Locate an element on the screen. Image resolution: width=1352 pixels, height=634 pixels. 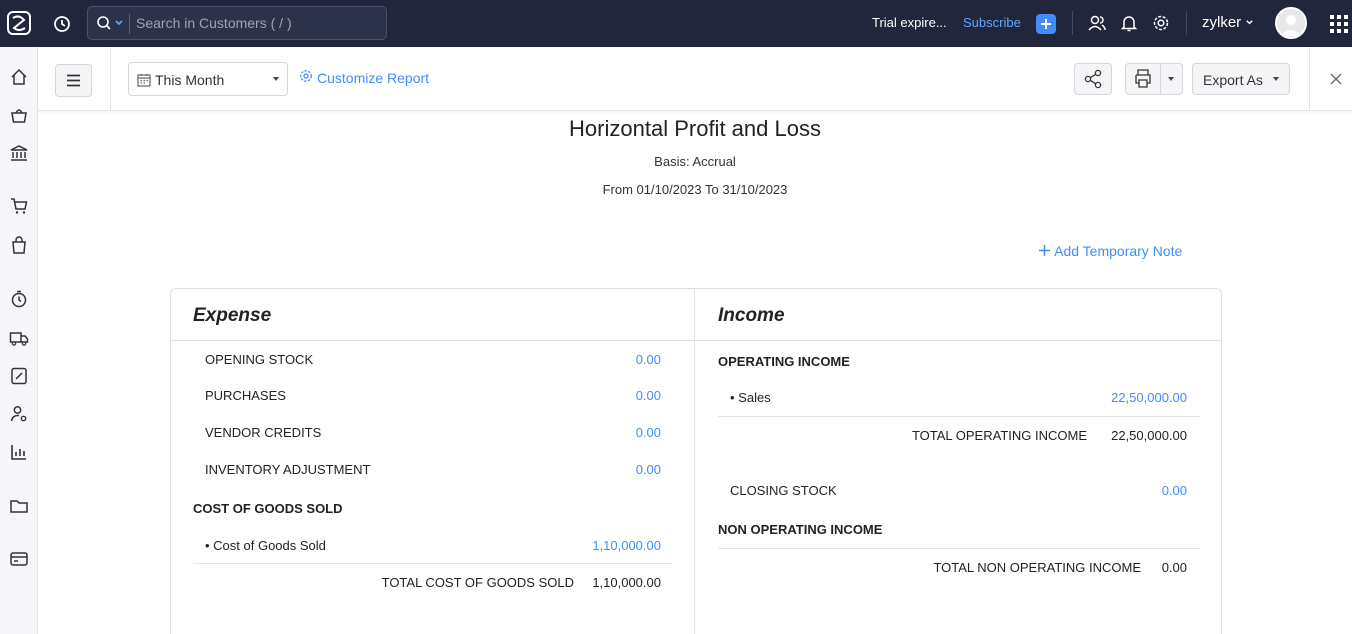
bell-icon is located at coordinates (1129, 23).